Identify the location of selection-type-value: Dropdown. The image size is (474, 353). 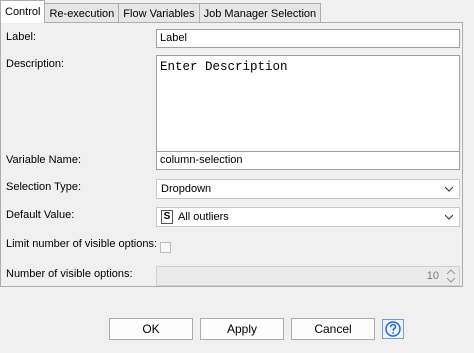
(186, 189).